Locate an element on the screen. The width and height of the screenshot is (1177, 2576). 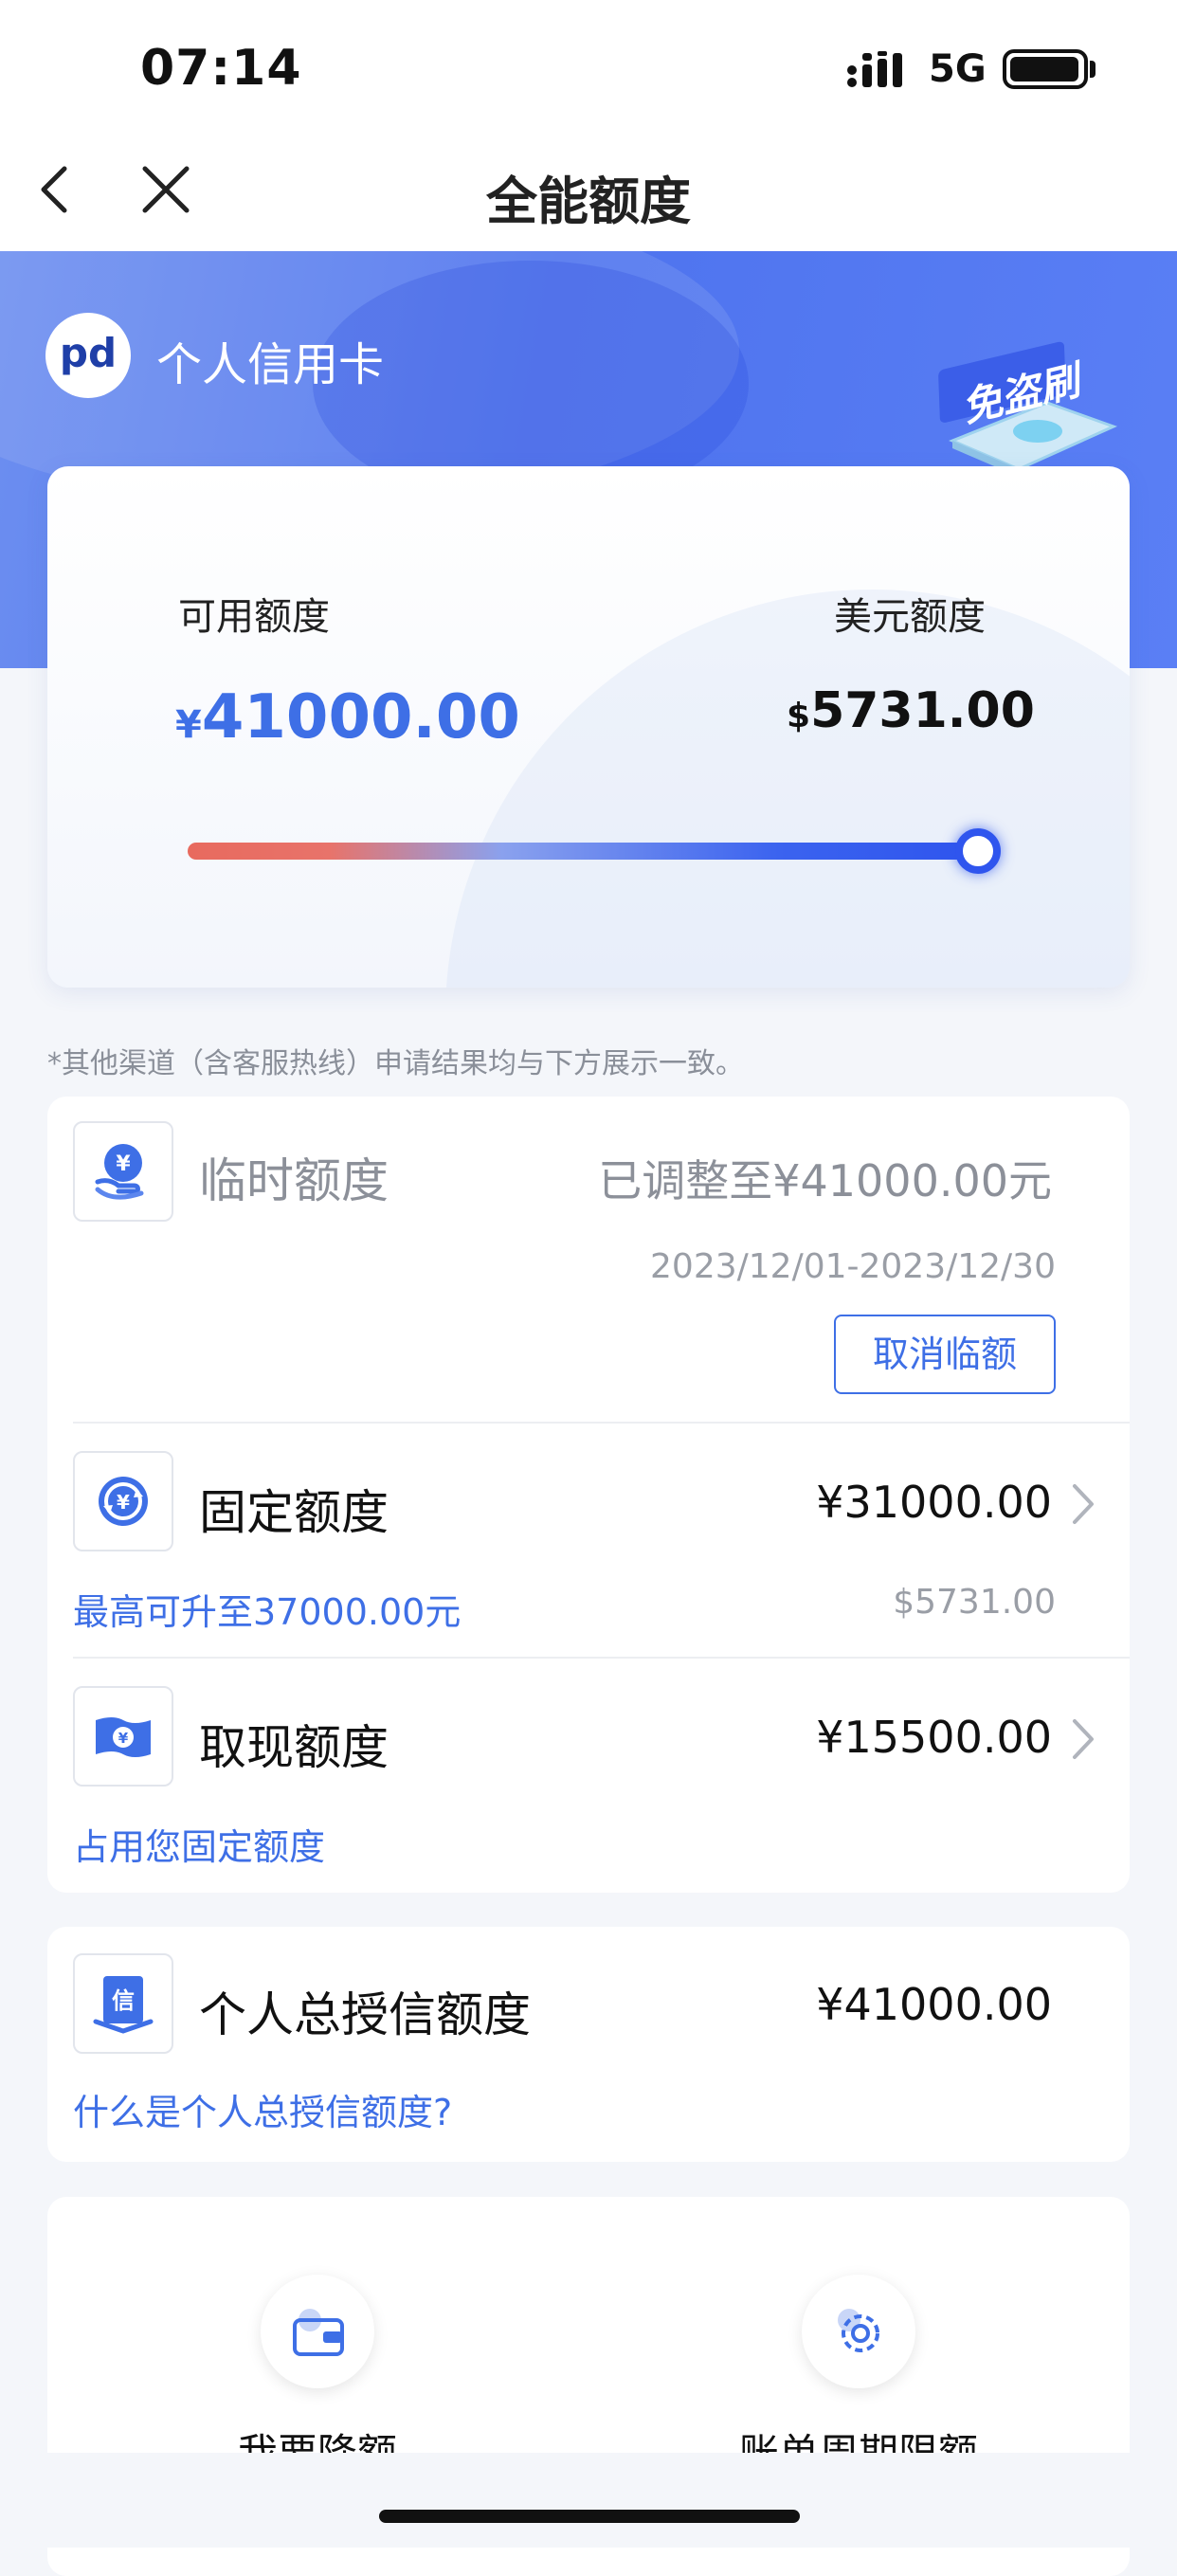
temp-limit-status: 已调整至¥41000.00元 is located at coordinates (825, 1180).